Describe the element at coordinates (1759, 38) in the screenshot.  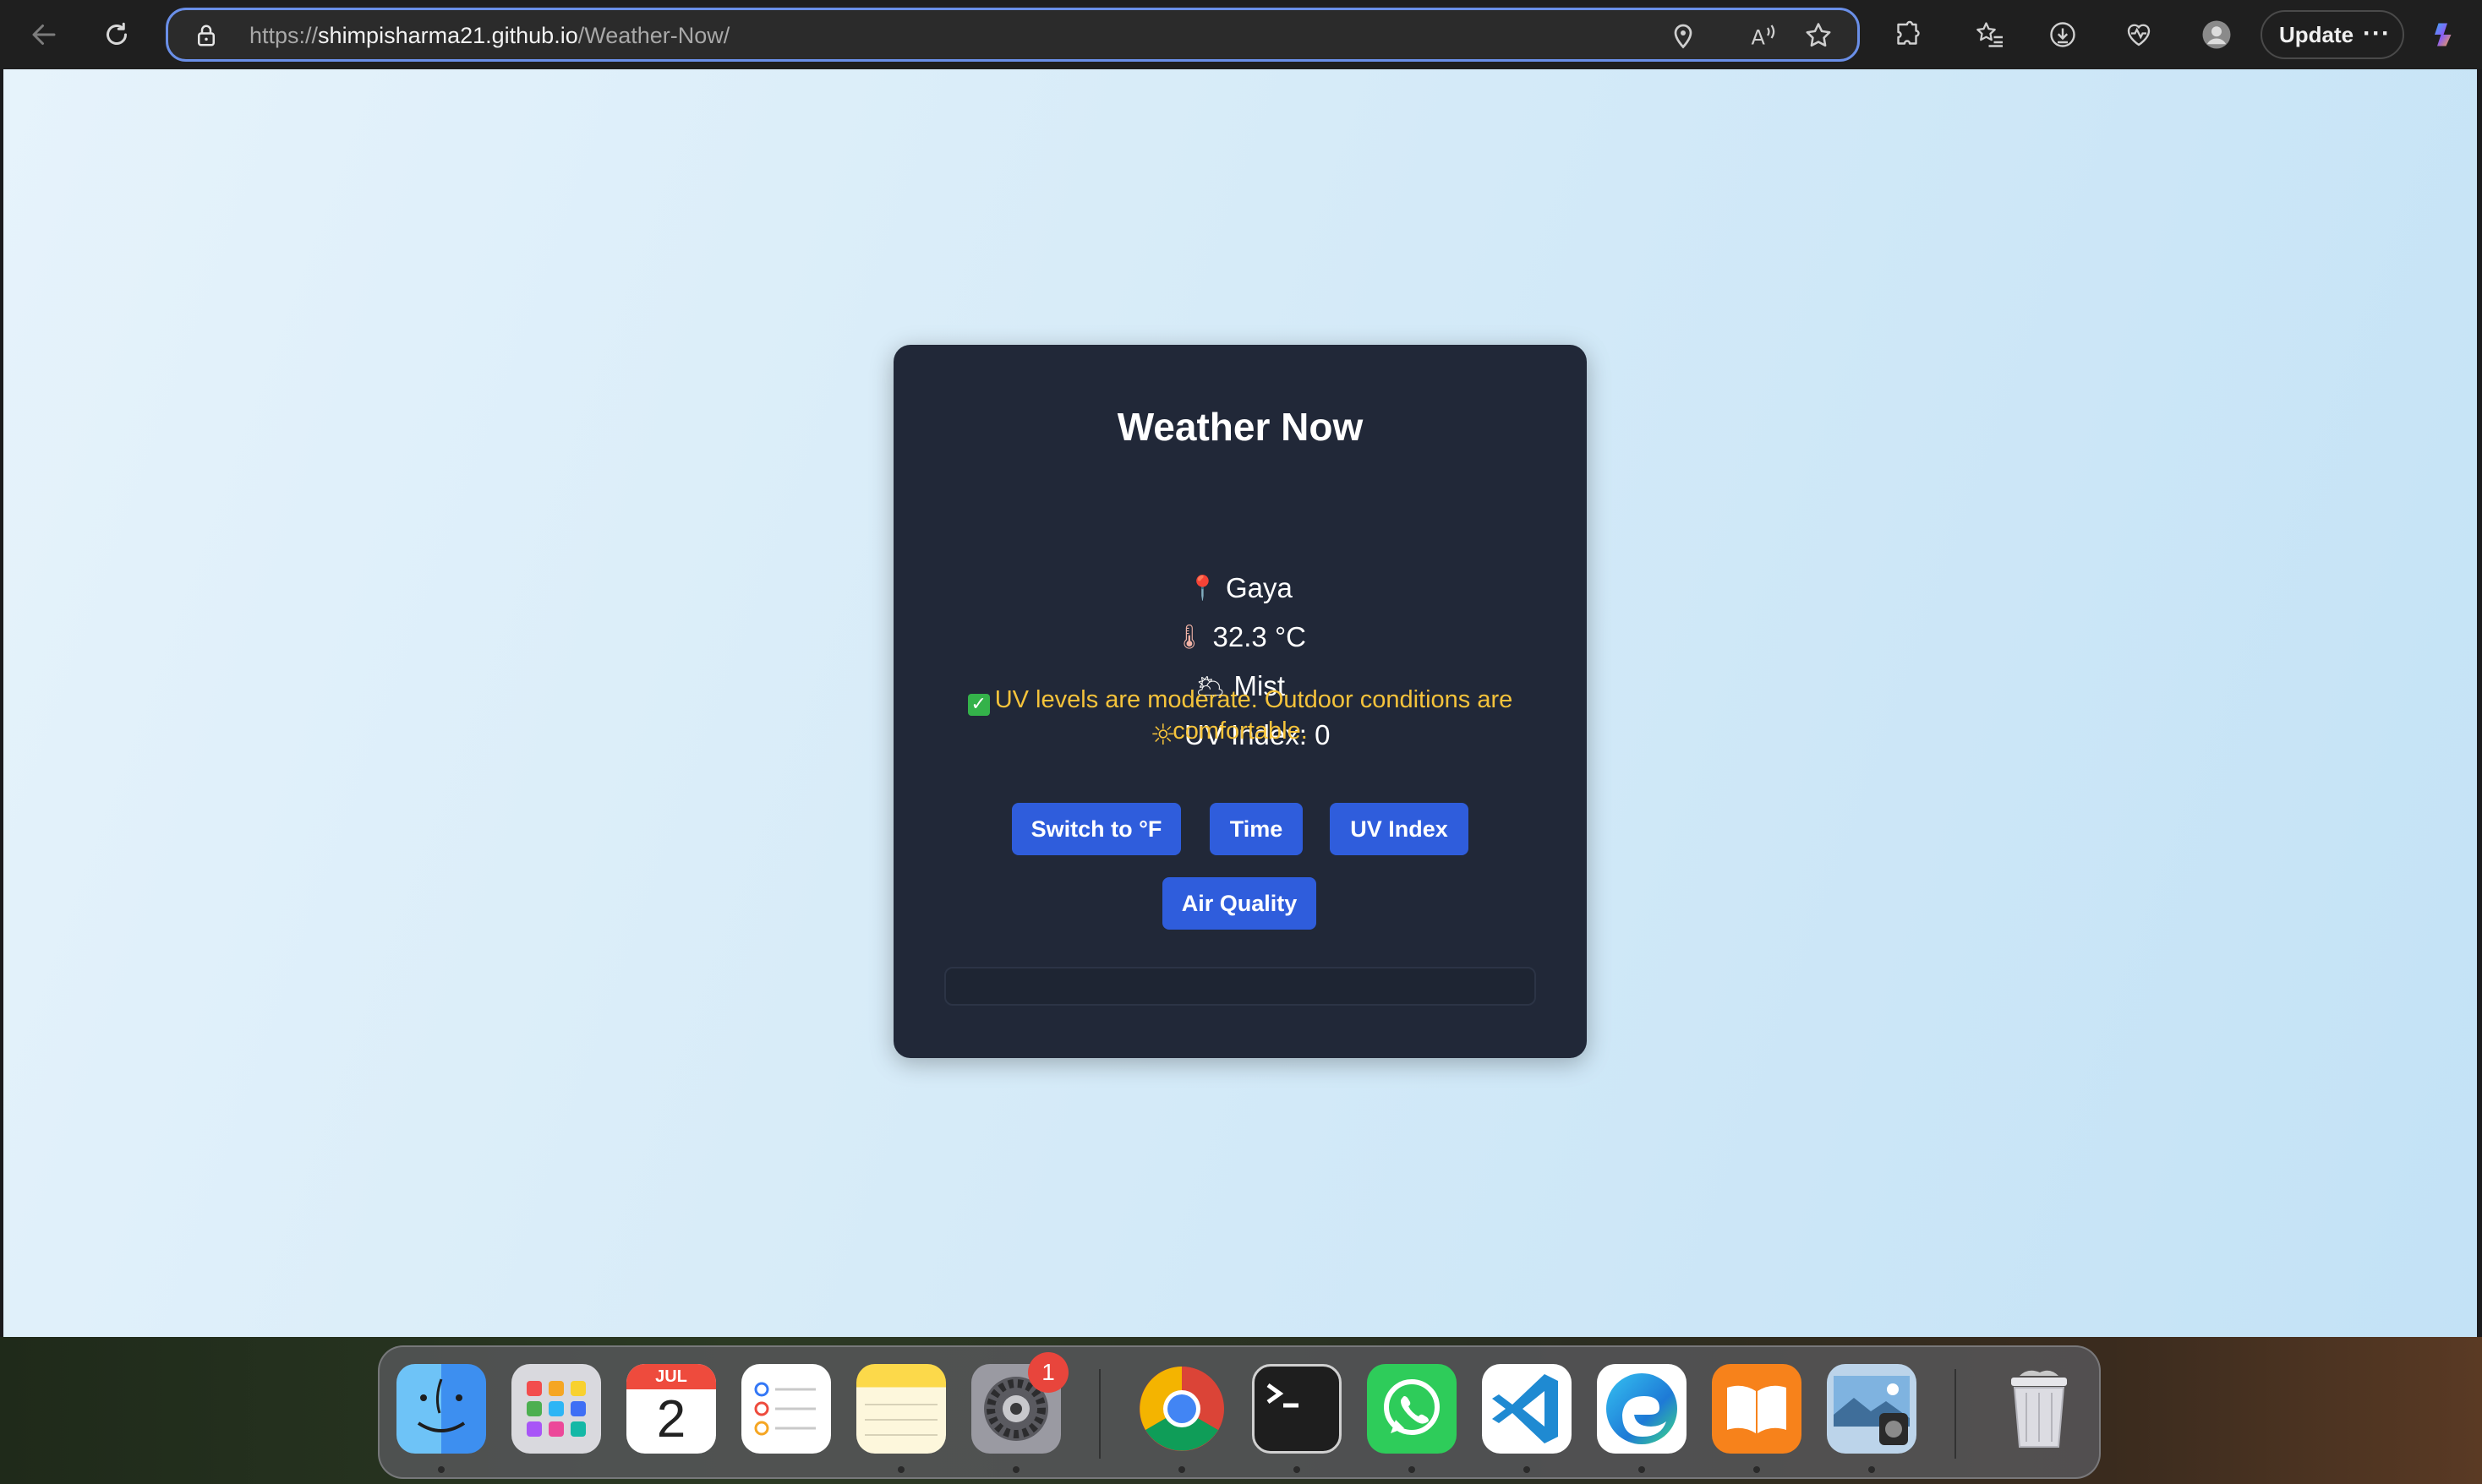
I see `svg-text: A` at that location.